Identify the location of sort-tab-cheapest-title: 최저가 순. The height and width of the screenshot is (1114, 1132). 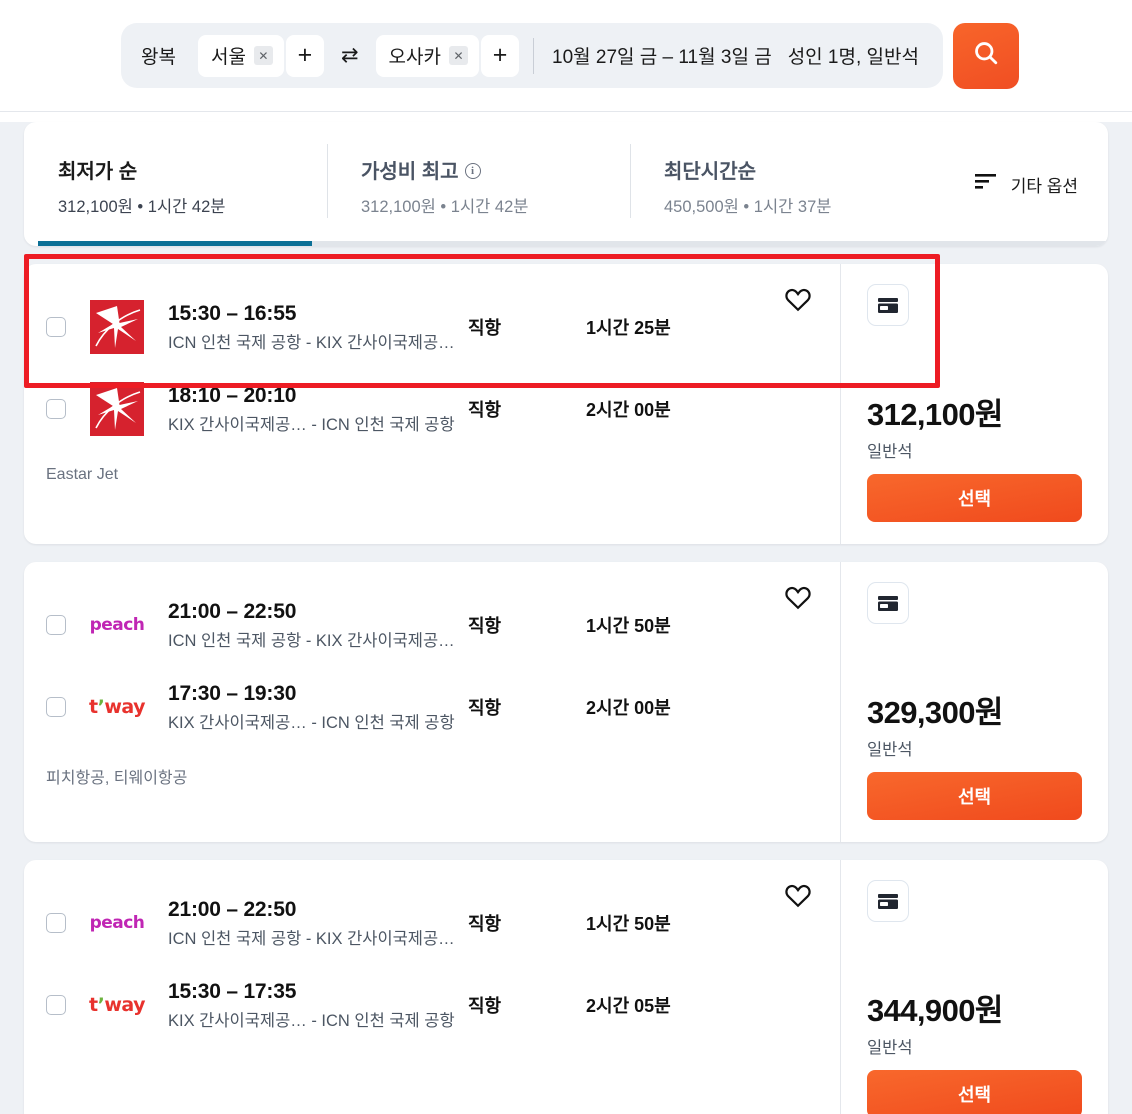
(192, 169).